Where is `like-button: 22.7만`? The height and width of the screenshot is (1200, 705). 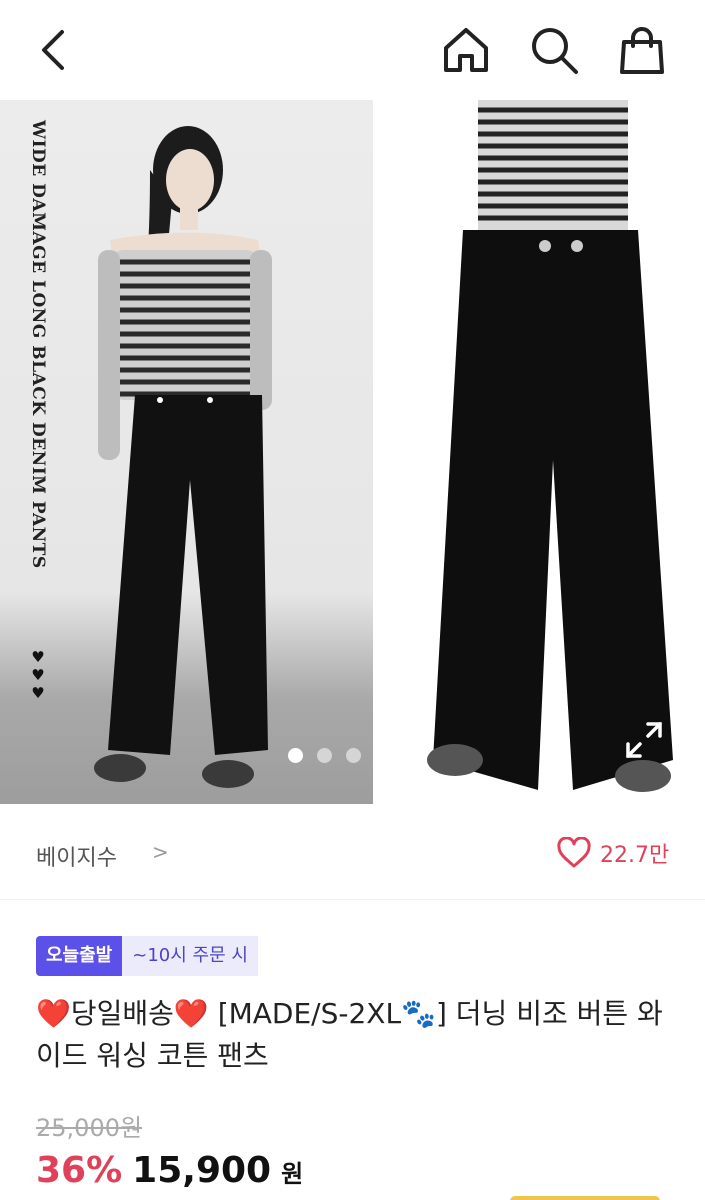
like-button: 22.7만 is located at coordinates (612, 853).